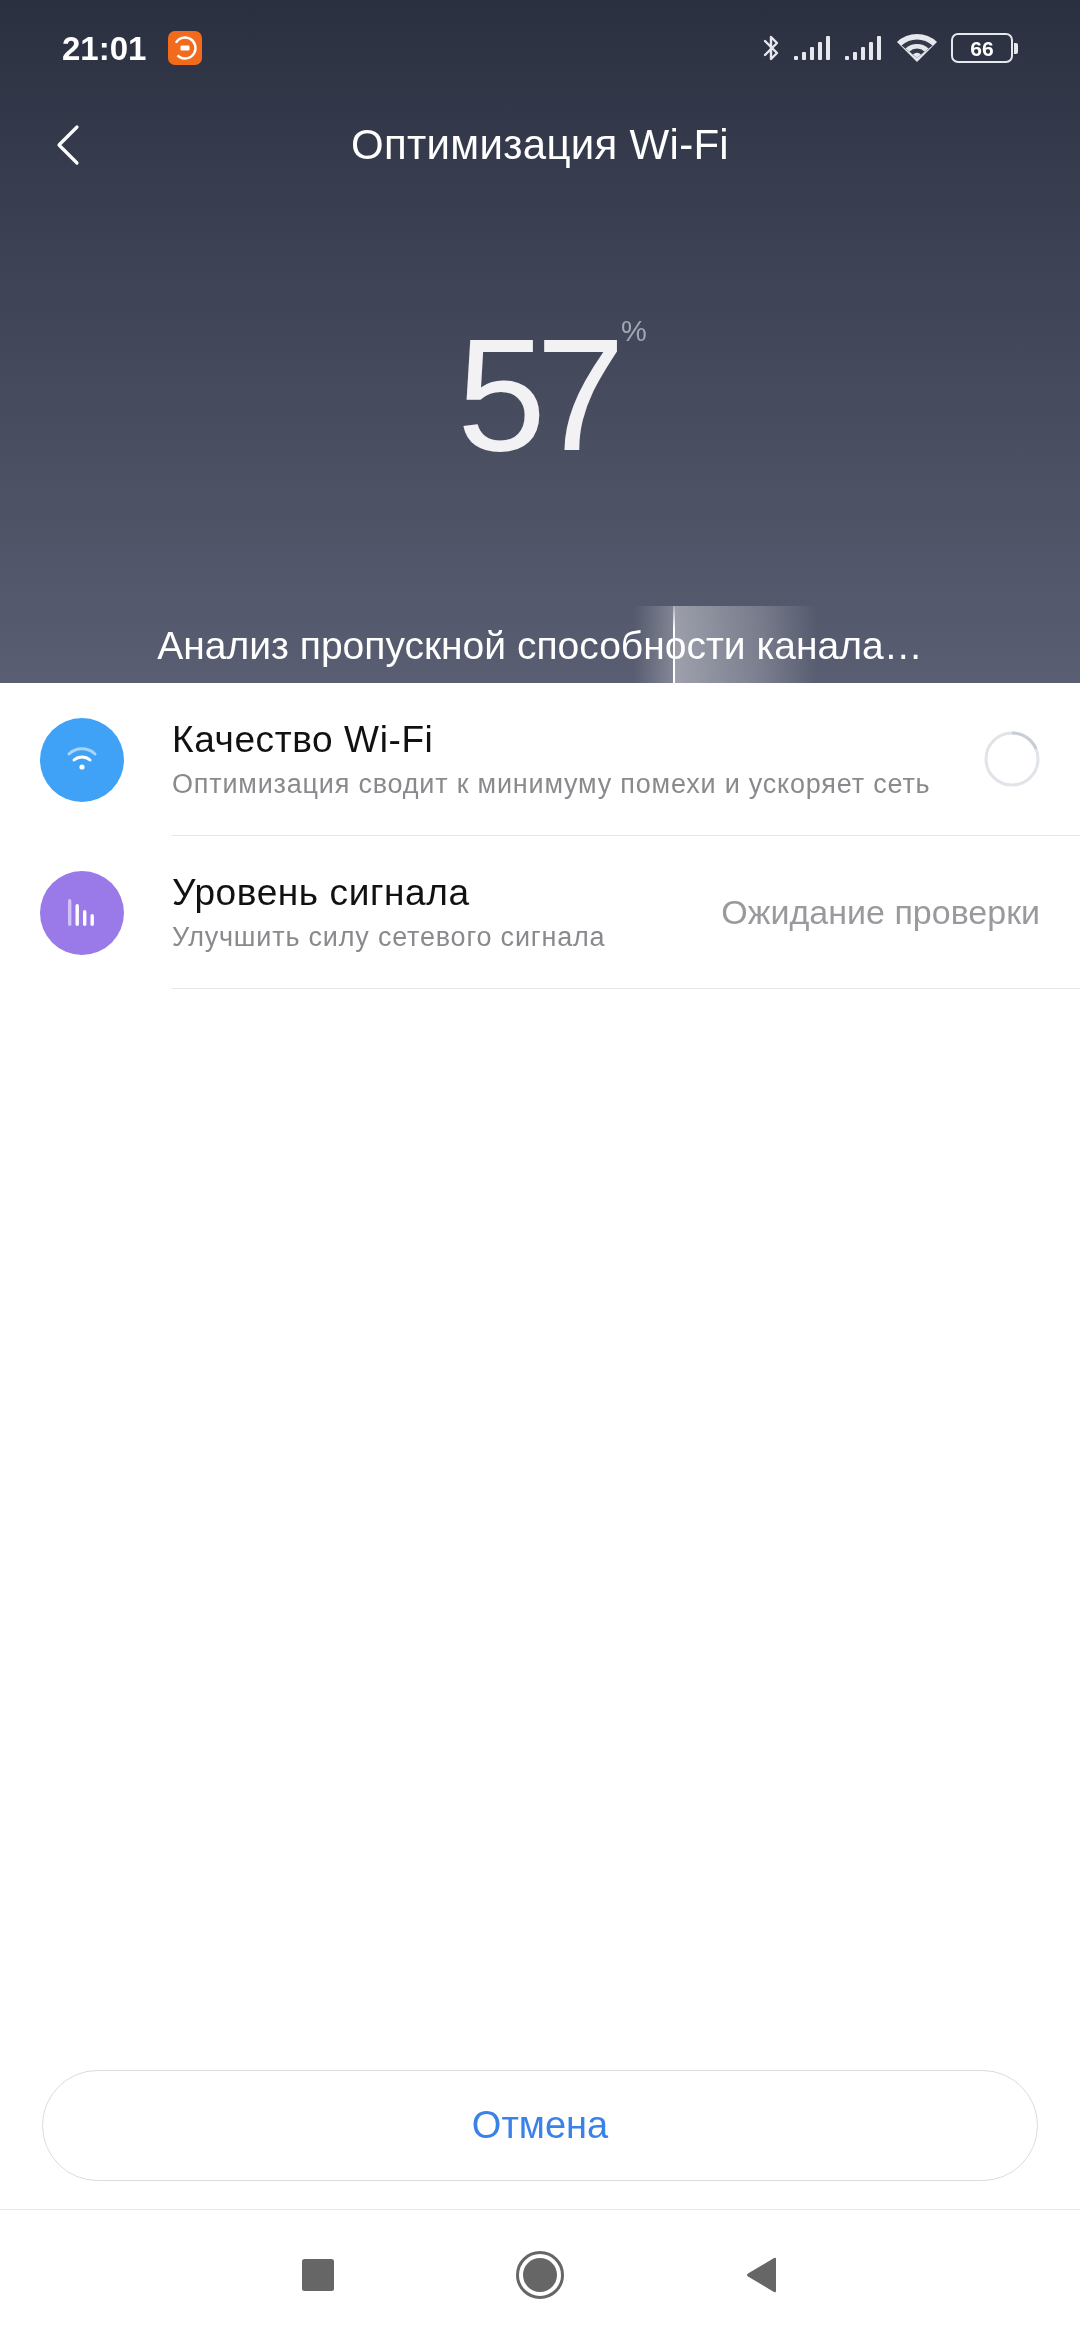 This screenshot has width=1080, height=2340. Describe the element at coordinates (771, 48) in the screenshot. I see `bluetooth-icon` at that location.